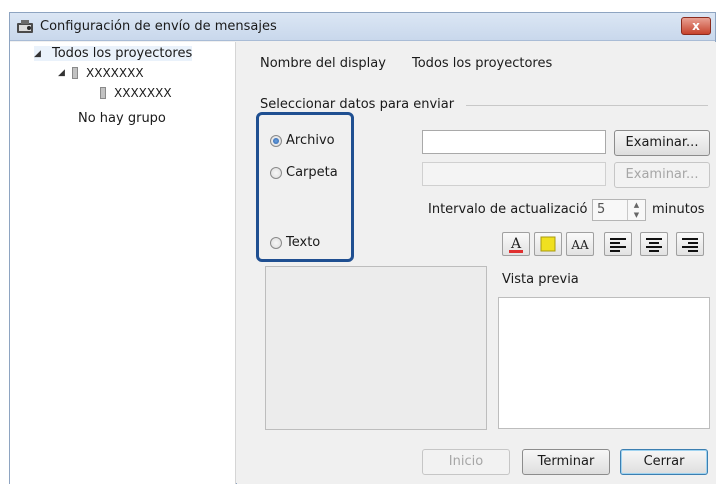 Image resolution: width=716 pixels, height=484 pixels. What do you see at coordinates (601, 209) in the screenshot?
I see `update-interval-value: 5` at bounding box center [601, 209].